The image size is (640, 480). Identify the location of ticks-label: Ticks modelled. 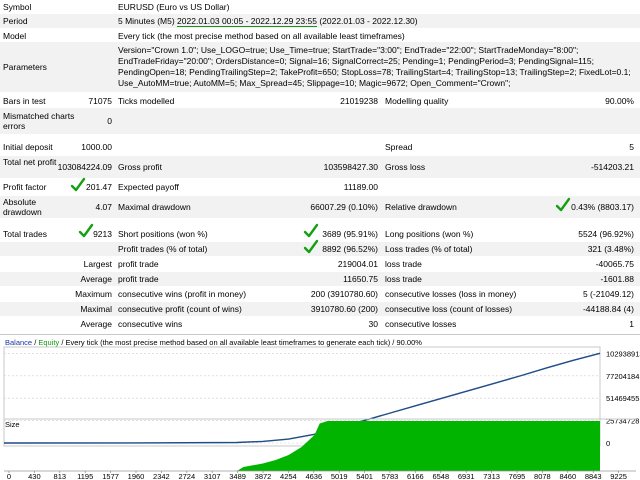
(146, 101).